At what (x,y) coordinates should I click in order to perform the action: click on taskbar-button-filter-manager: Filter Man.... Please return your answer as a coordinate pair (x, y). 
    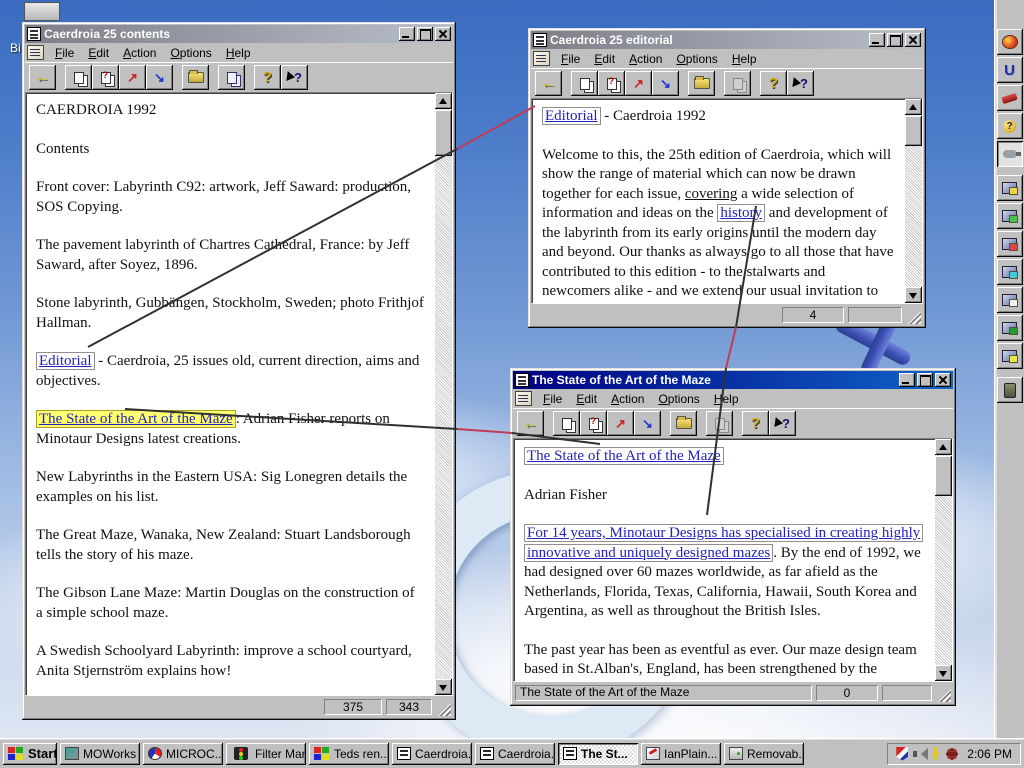
    Looking at the image, I should click on (266, 753).